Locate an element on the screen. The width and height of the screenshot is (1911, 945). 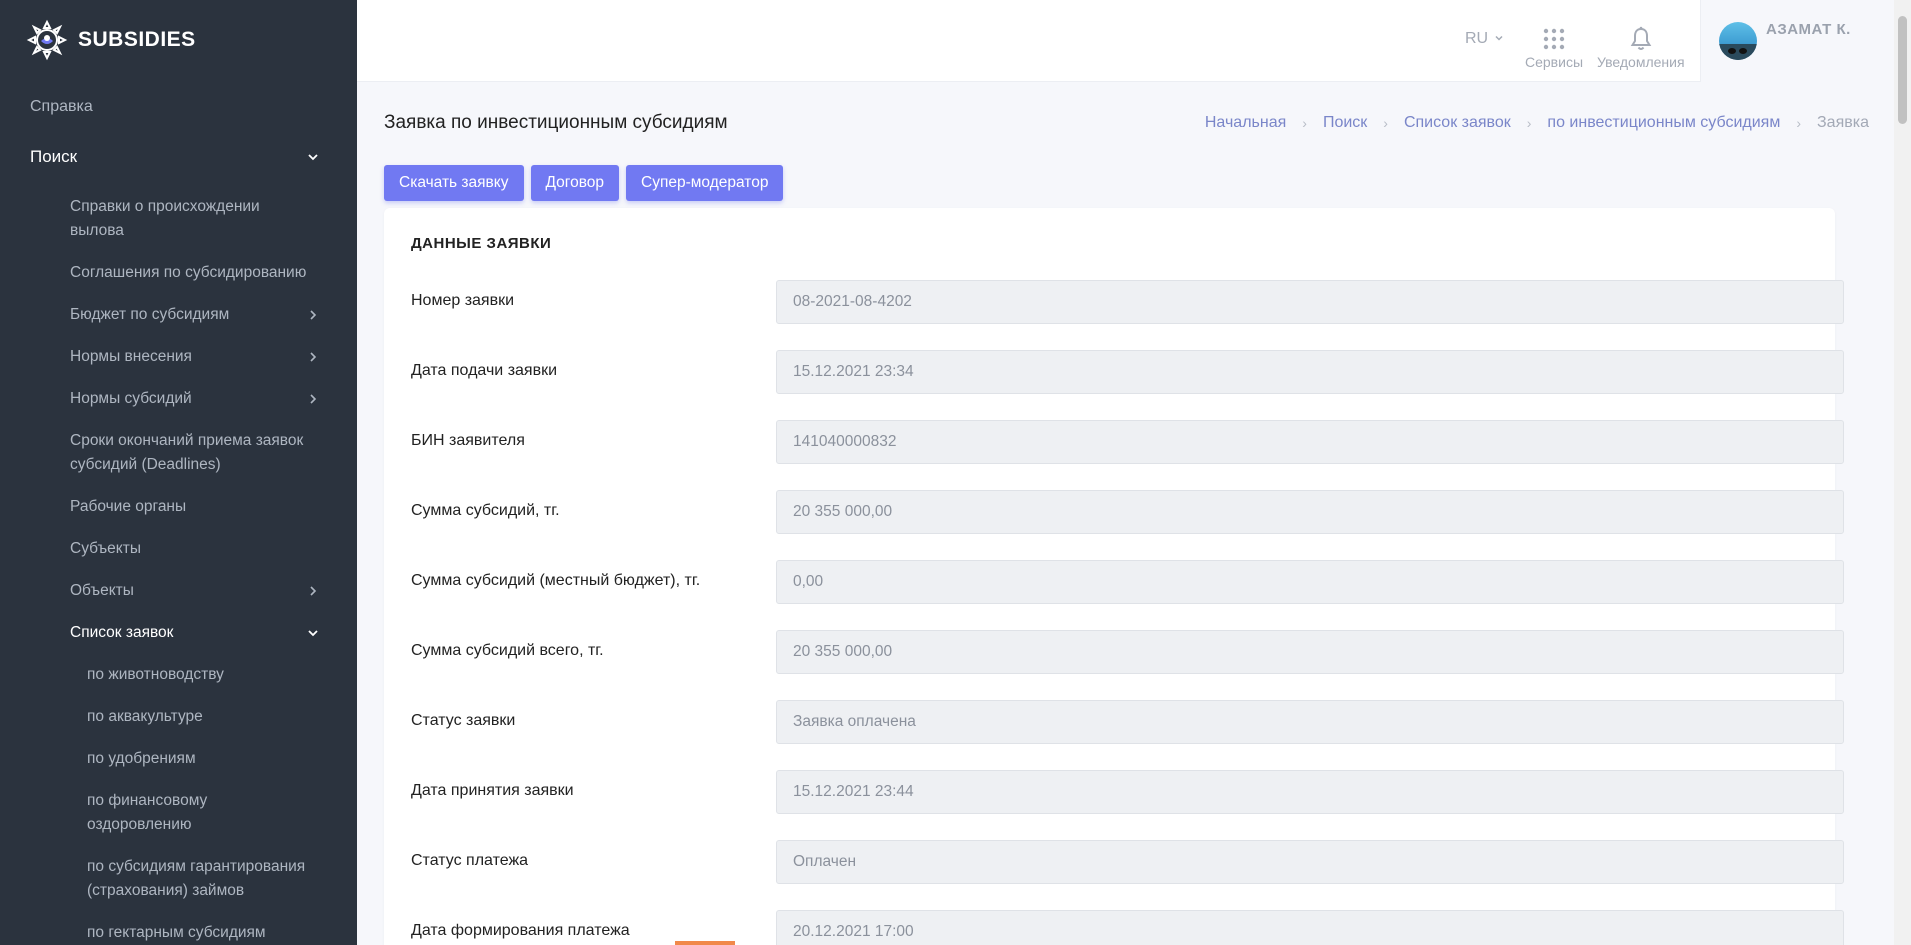
application-number-field is located at coordinates (1310, 302).